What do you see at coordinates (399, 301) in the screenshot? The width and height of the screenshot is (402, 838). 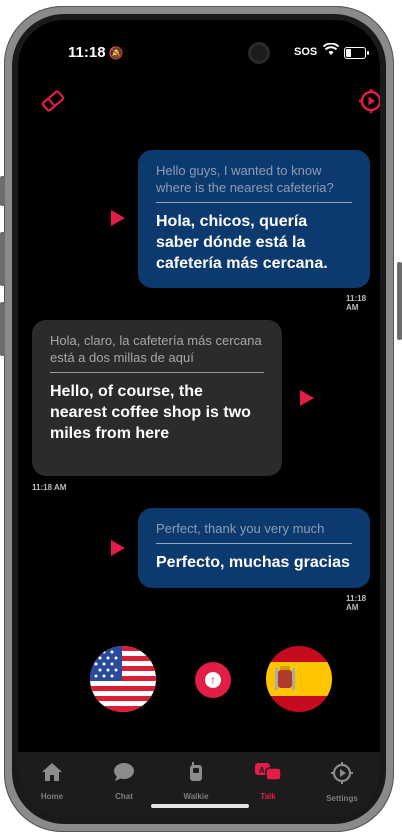 I see `side-button-power` at bounding box center [399, 301].